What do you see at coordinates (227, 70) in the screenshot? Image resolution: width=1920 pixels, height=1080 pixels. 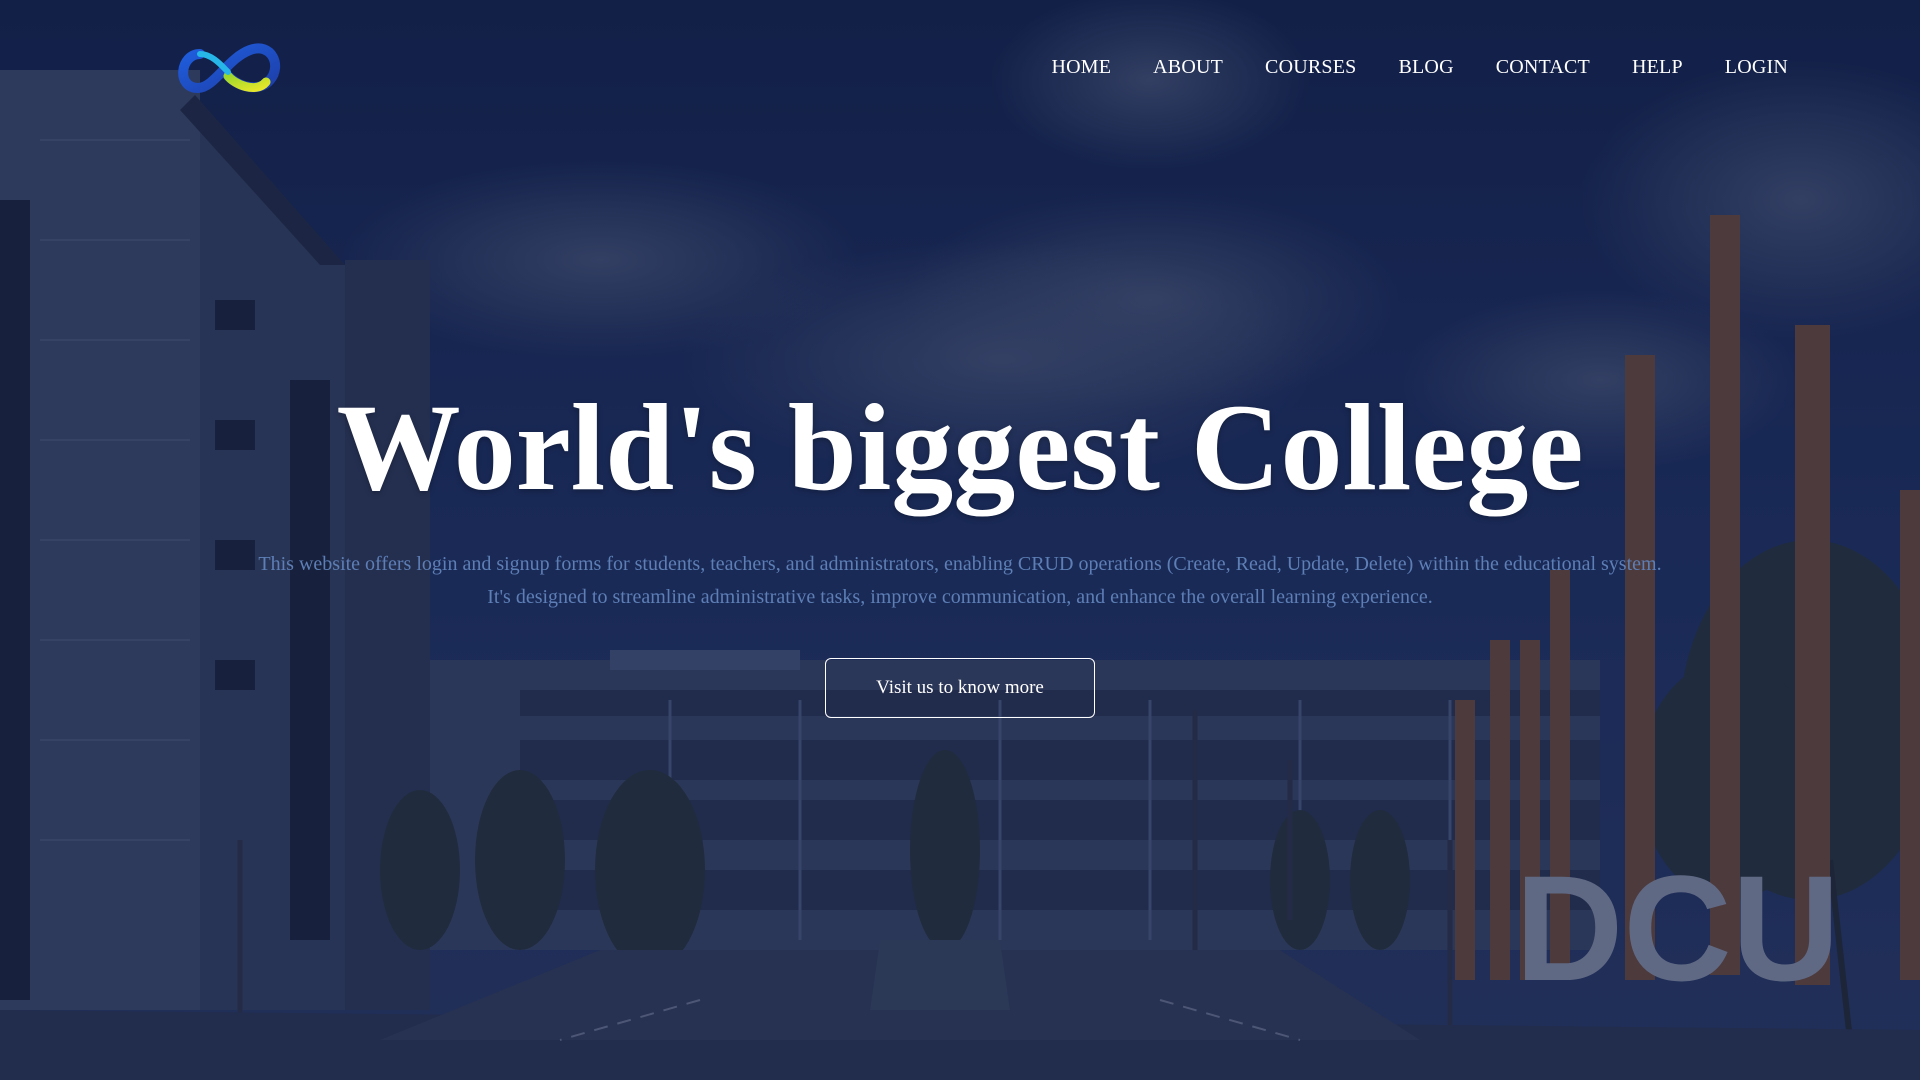 I see `infinity-logo-icon` at bounding box center [227, 70].